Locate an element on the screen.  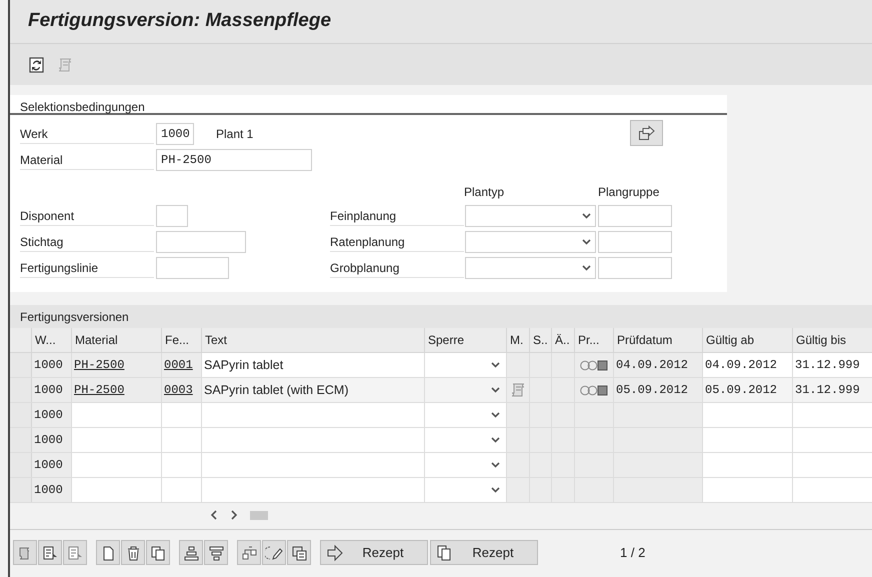
column-header: Text is located at coordinates (313, 340).